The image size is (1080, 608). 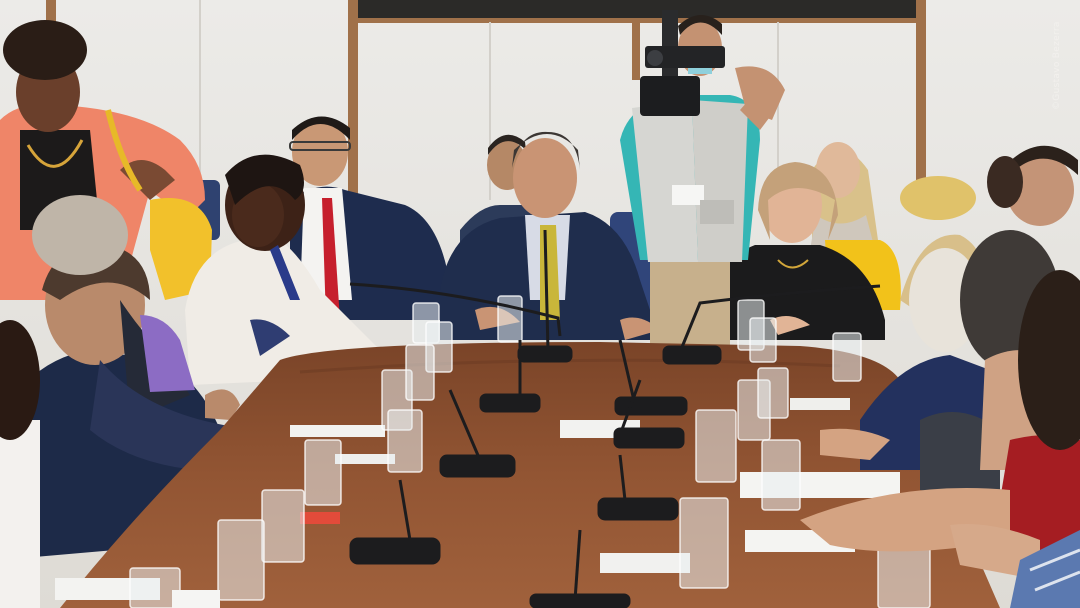 What do you see at coordinates (1005, 182) in the screenshot?
I see `person-back-right-woman` at bounding box center [1005, 182].